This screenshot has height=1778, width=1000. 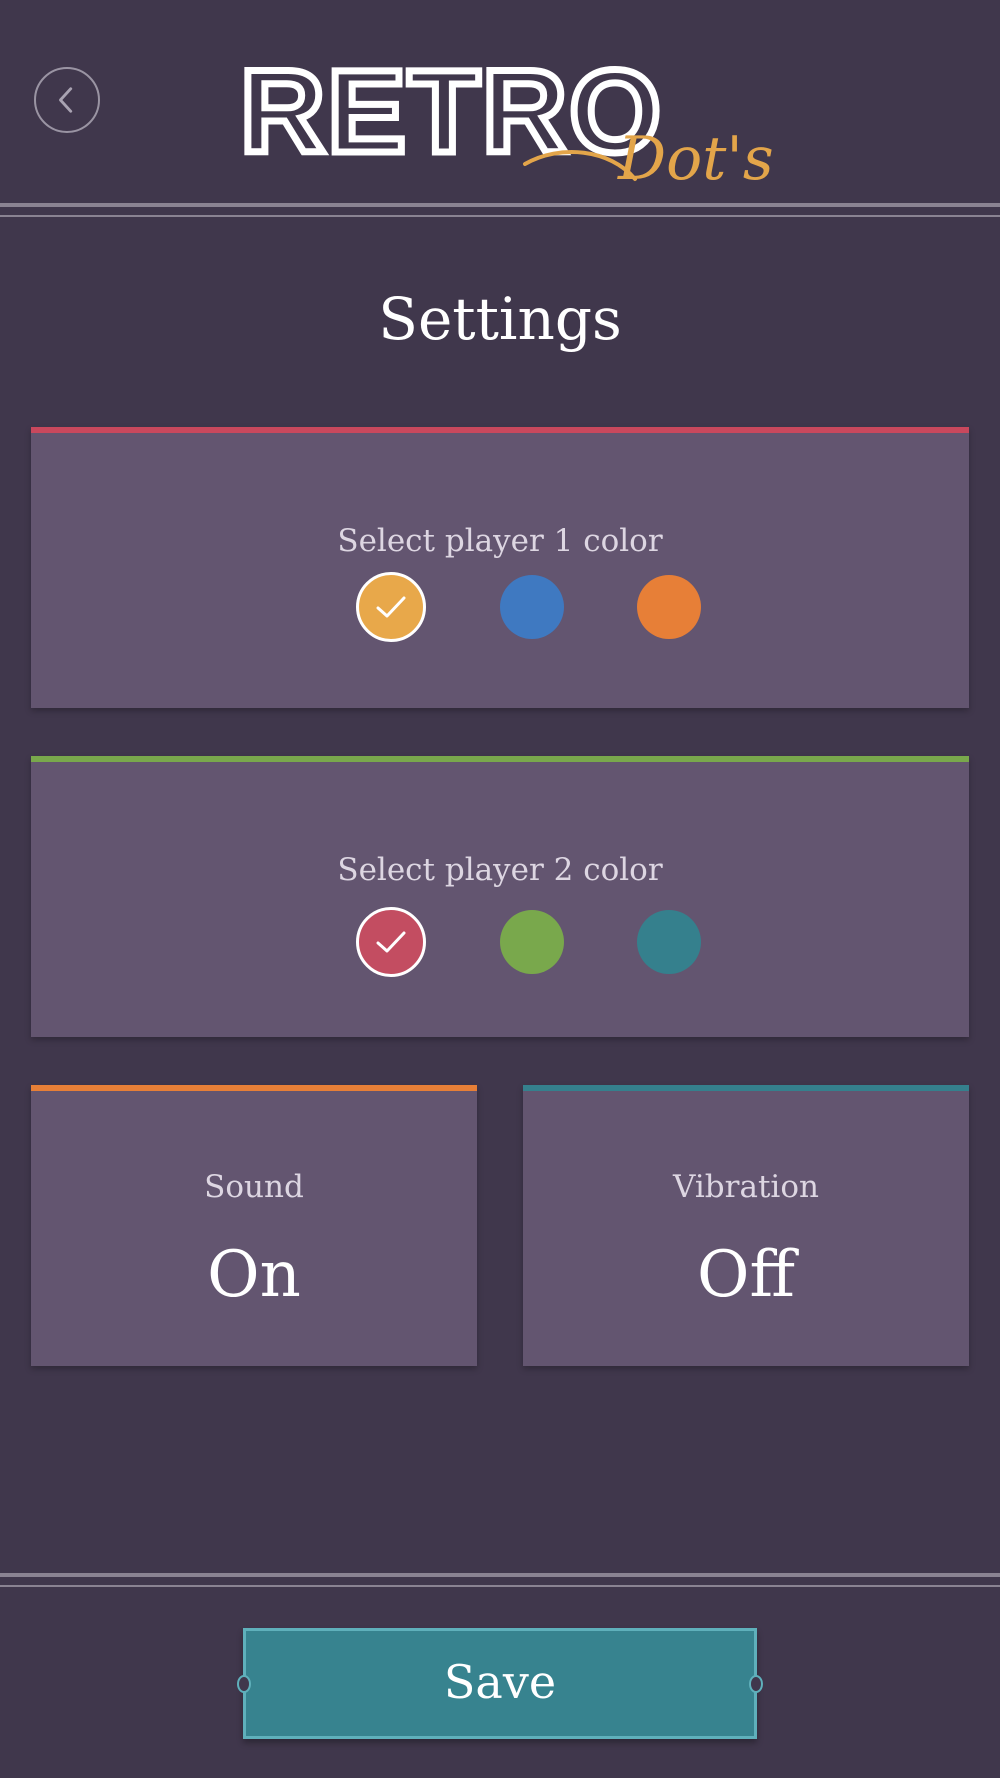 What do you see at coordinates (254, 1187) in the screenshot?
I see `sound-label: Sound` at bounding box center [254, 1187].